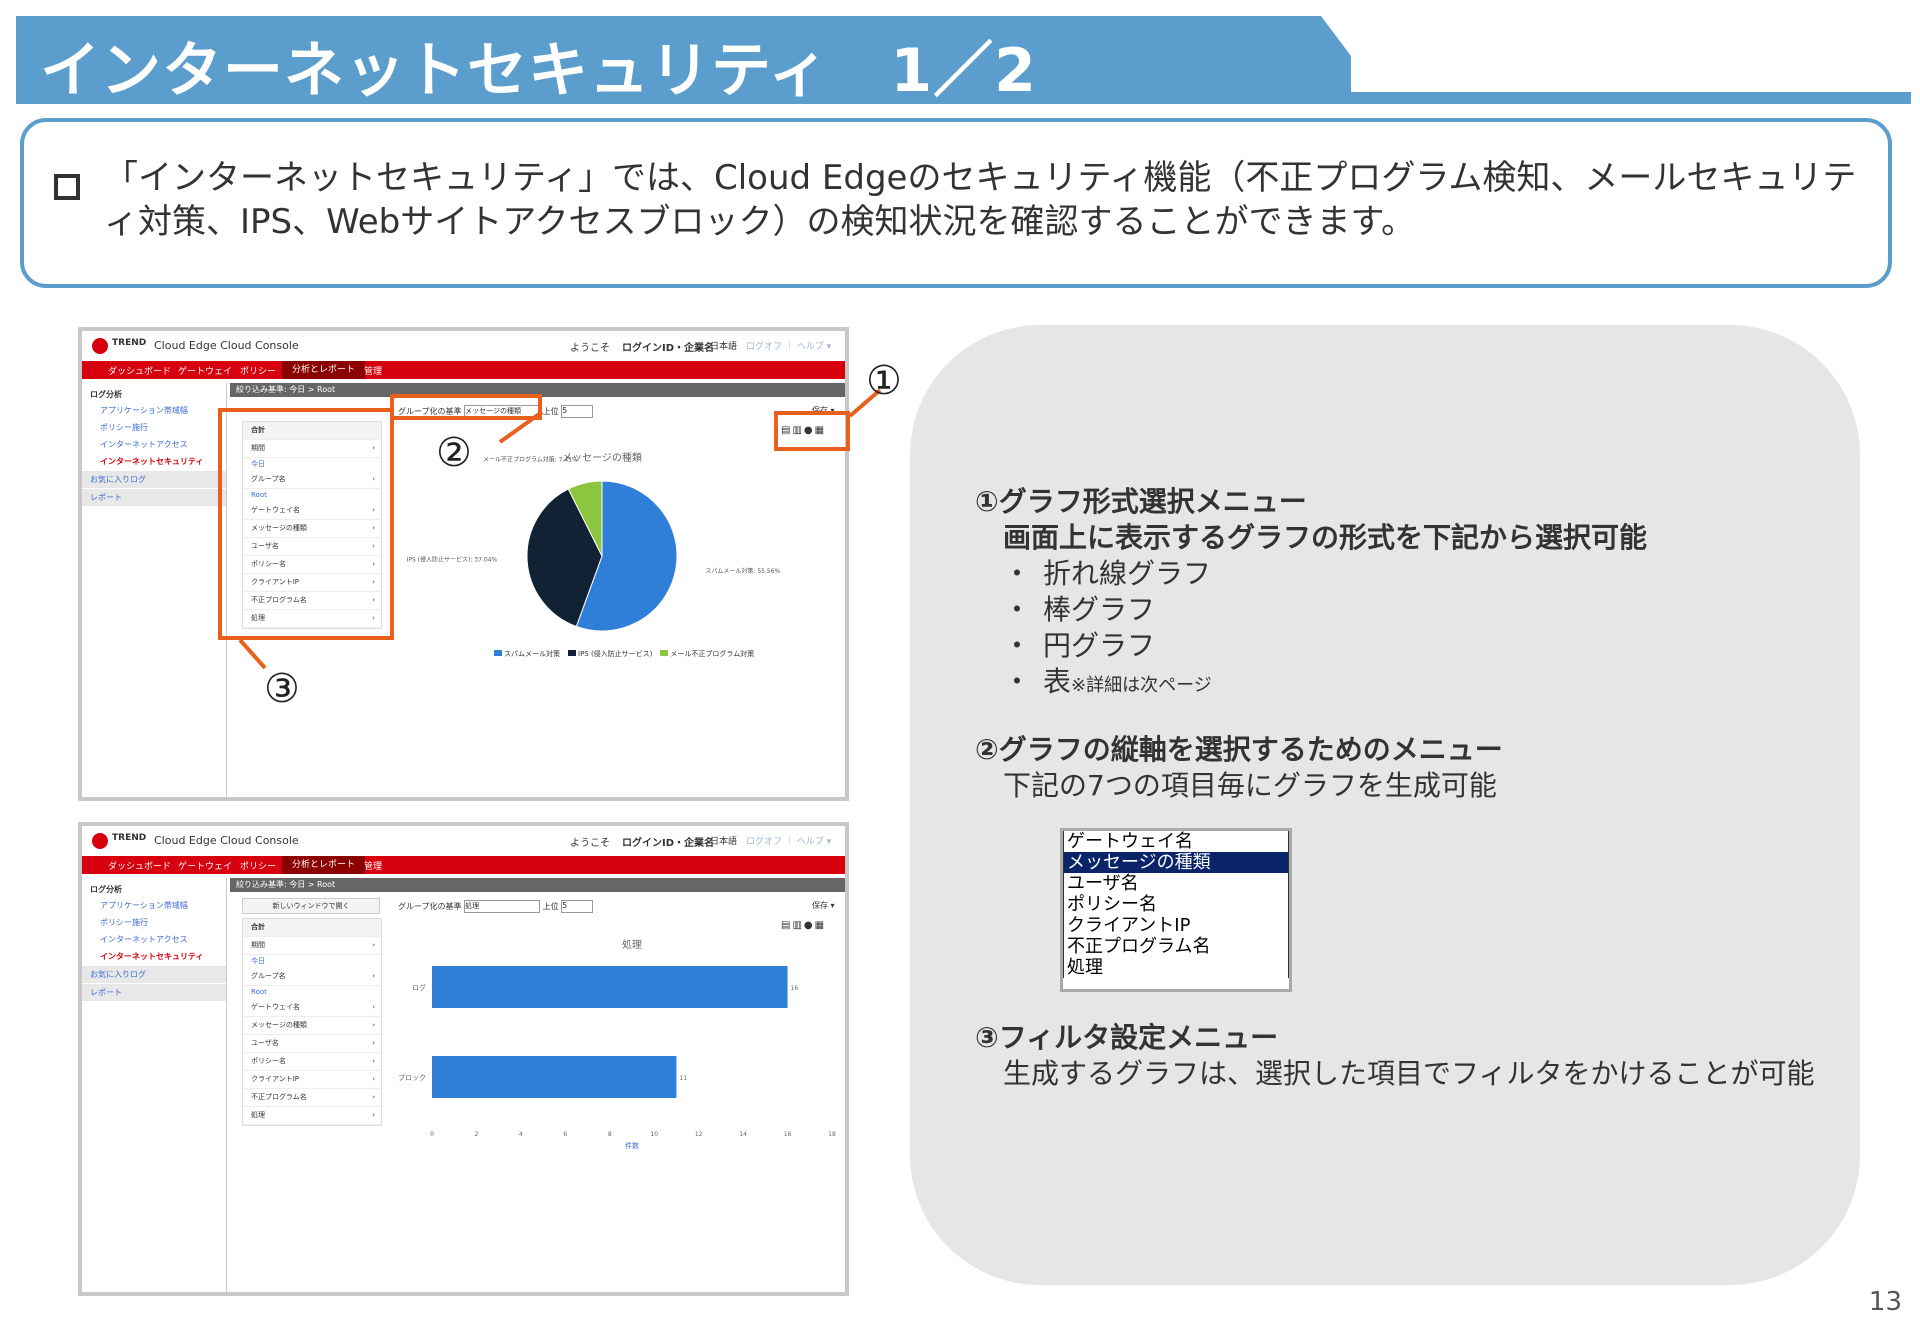 The image size is (1920, 1327). Describe the element at coordinates (1176, 925) in the screenshot. I see `list-option: クライアントIP` at that location.